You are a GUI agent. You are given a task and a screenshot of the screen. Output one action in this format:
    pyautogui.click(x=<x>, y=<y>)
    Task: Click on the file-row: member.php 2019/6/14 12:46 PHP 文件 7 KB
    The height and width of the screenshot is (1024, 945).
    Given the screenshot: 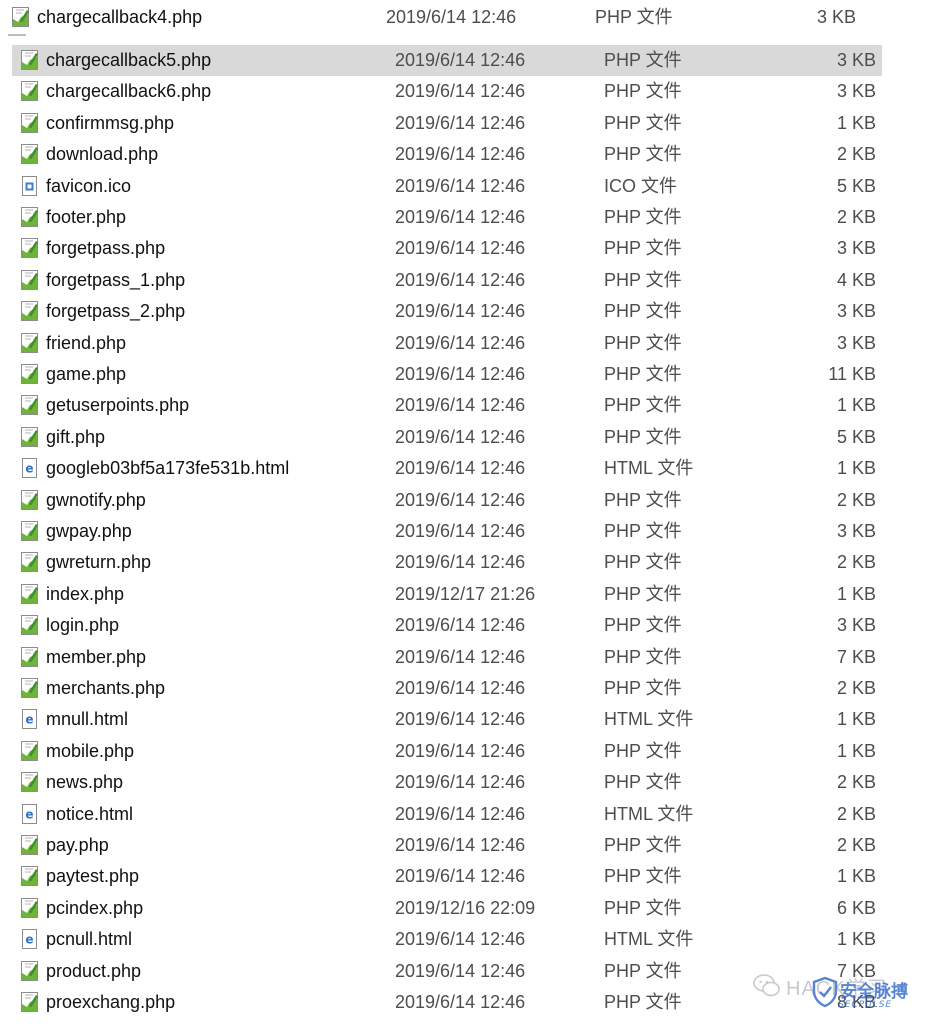 What is the action you would take?
    pyautogui.click(x=447, y=657)
    